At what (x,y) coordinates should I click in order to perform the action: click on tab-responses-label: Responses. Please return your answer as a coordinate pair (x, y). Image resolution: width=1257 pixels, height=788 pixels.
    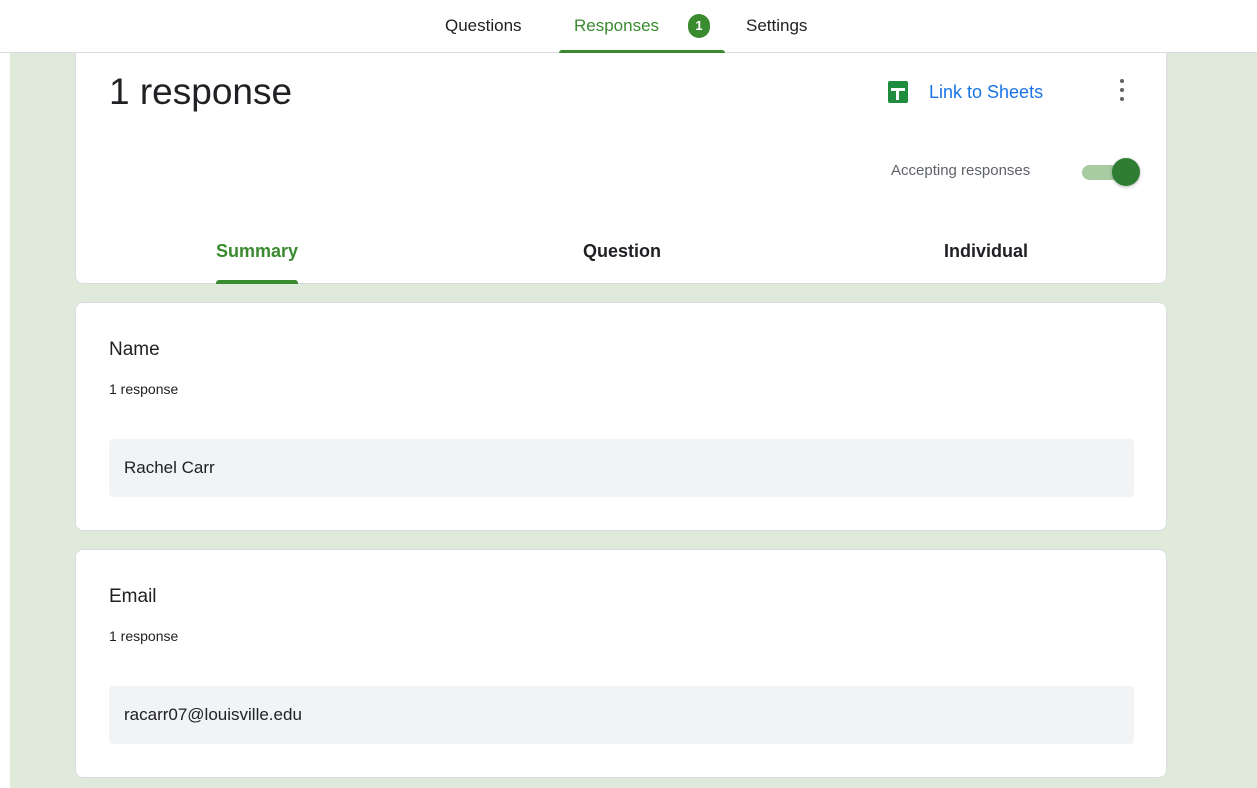
    Looking at the image, I should click on (617, 25).